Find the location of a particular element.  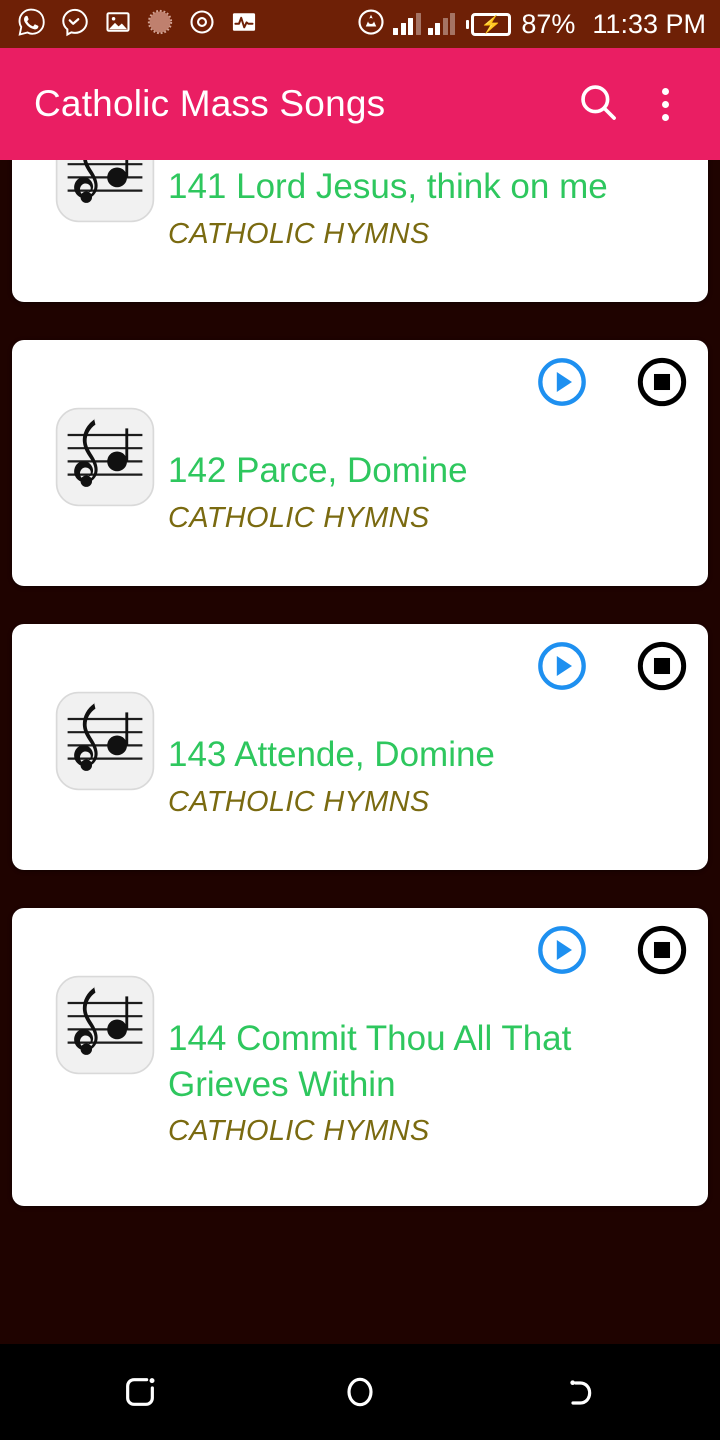

home-icon is located at coordinates (360, 1392).